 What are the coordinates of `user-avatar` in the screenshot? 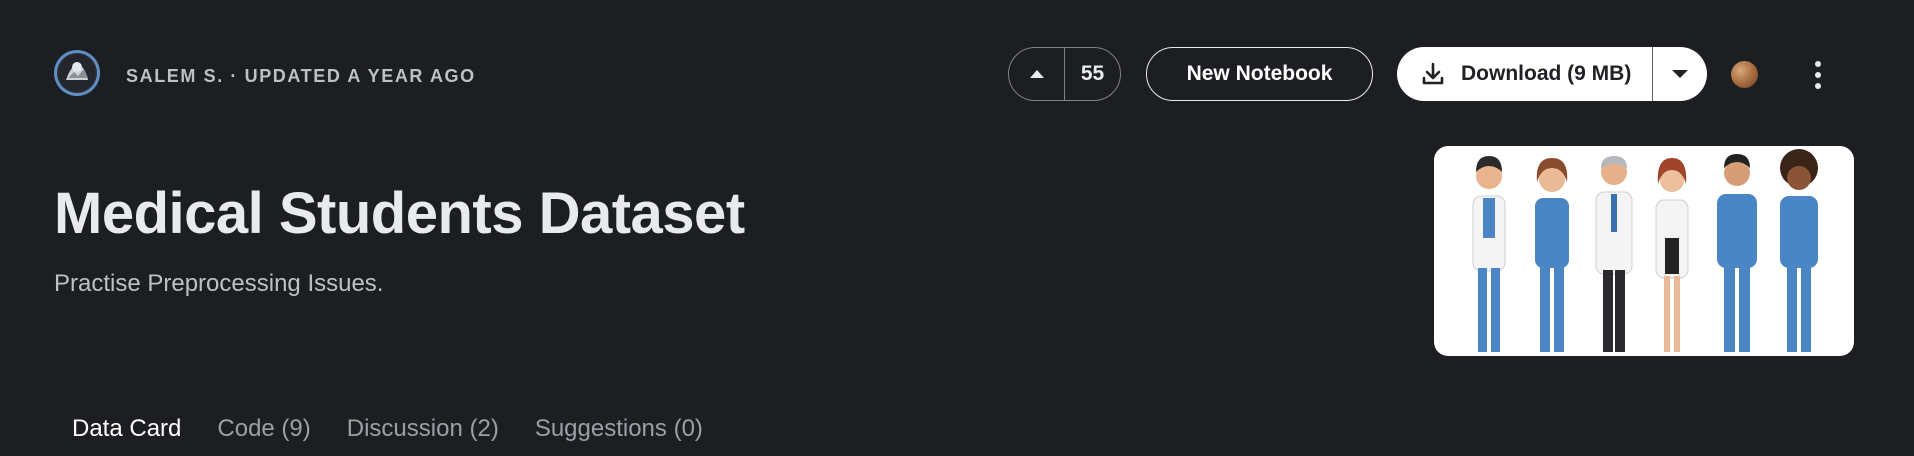 It's located at (77, 73).